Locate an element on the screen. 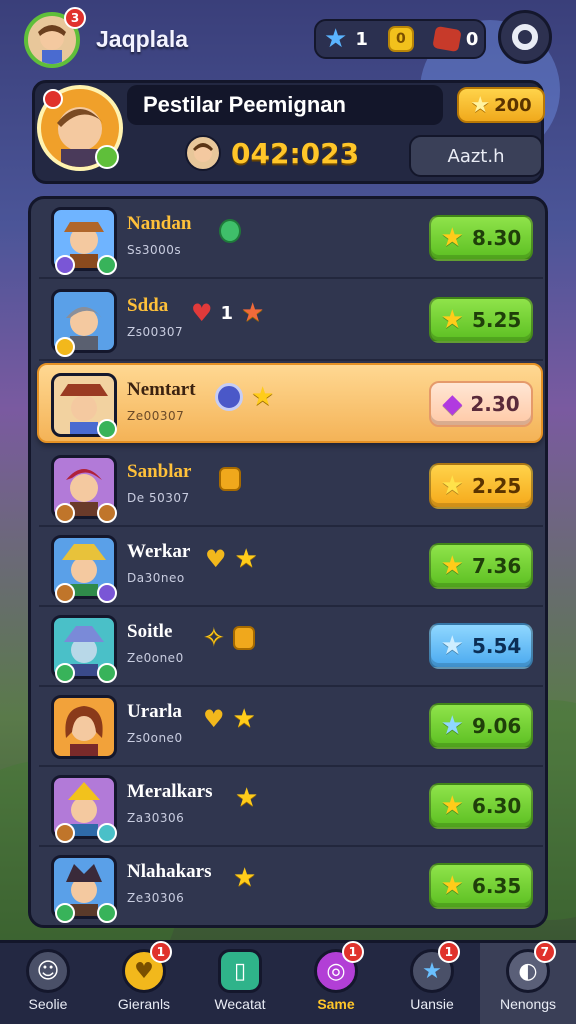 Image resolution: width=576 pixels, height=1024 pixels. player-subtext: Ss3000s is located at coordinates (154, 250).